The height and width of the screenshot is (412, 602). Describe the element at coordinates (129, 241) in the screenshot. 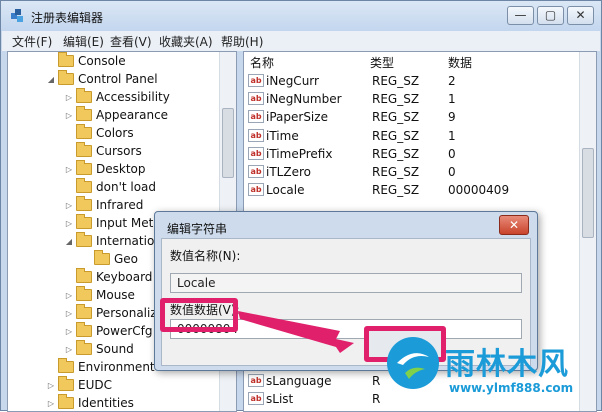

I see `tree-item-label: Internation` at that location.